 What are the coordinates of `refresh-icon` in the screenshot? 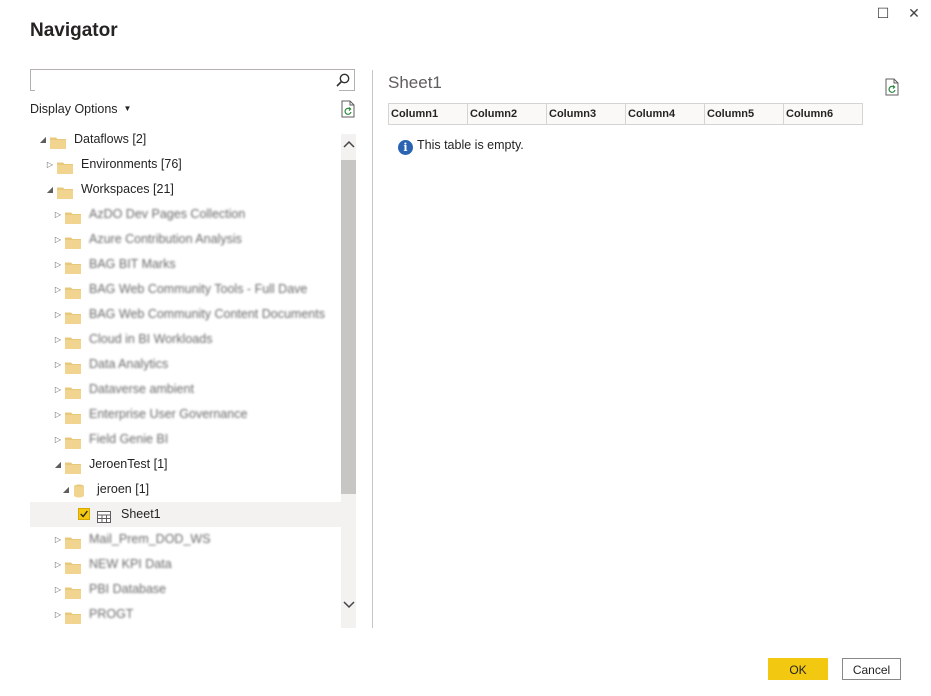 It's located at (348, 109).